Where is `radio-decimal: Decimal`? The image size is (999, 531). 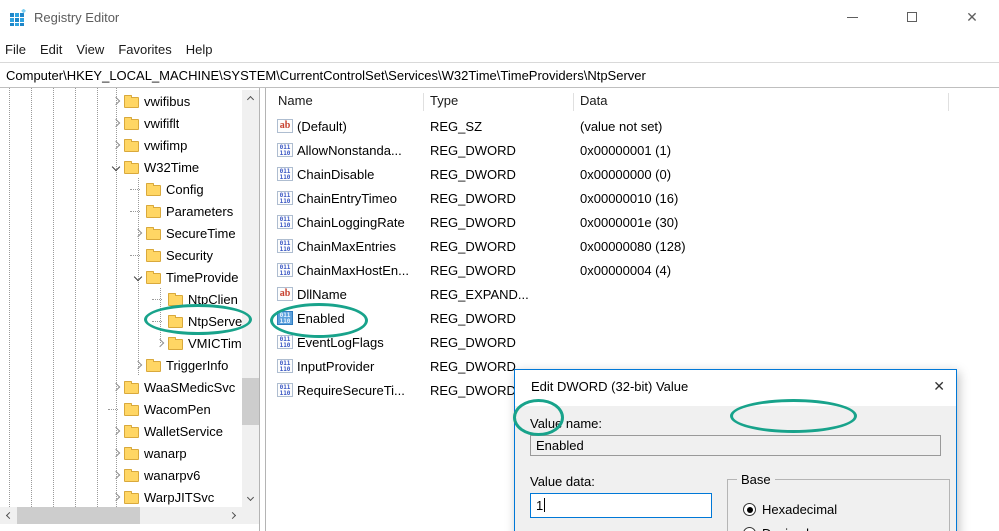
radio-decimal: Decimal is located at coordinates (776, 528).